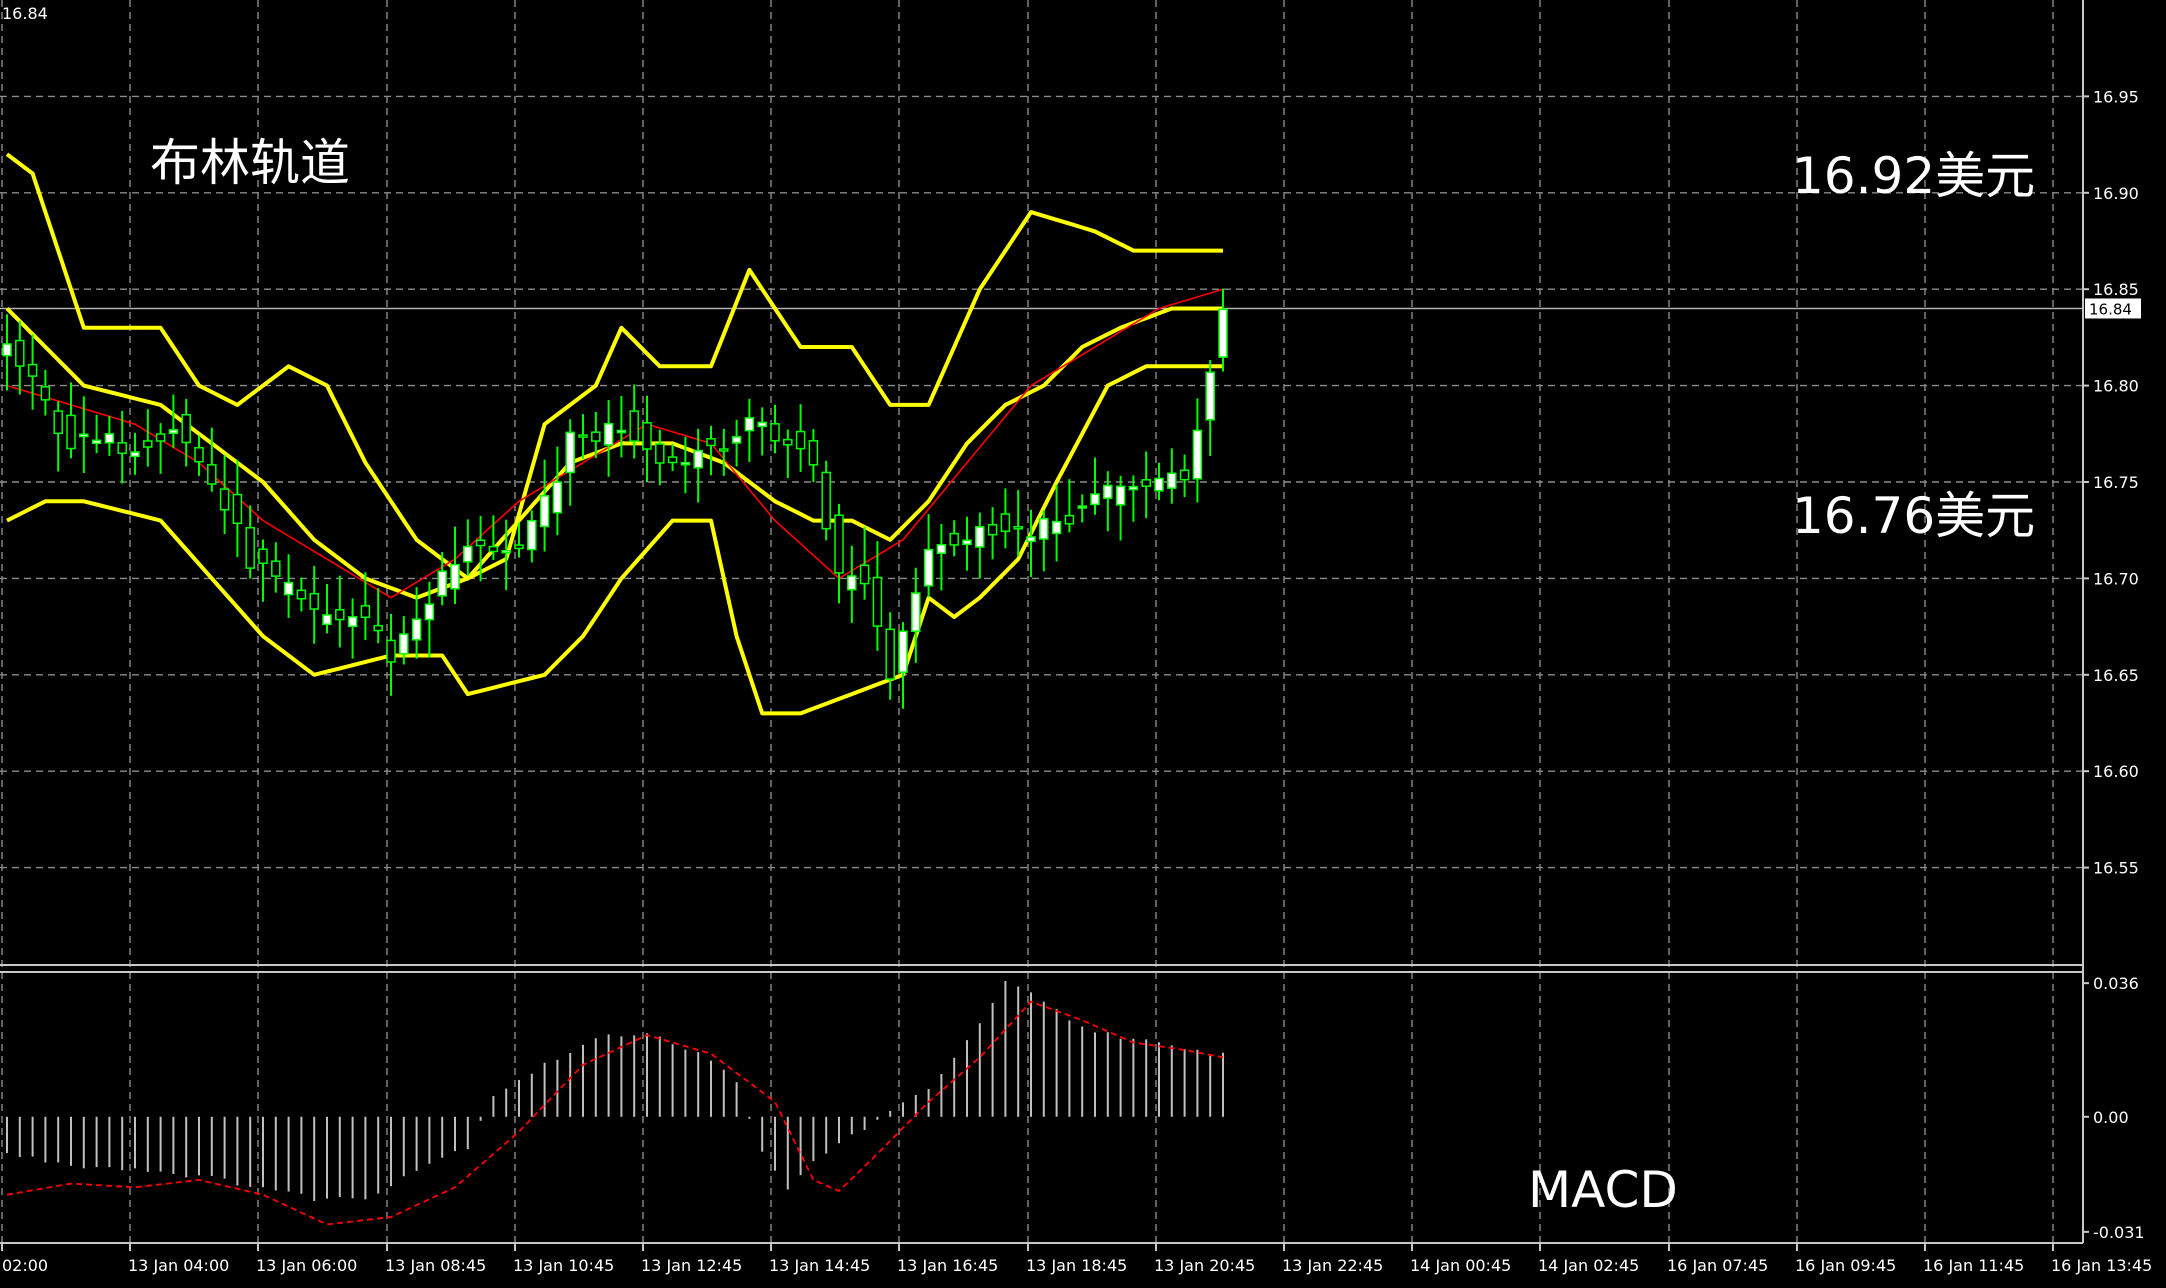  Describe the element at coordinates (1717, 1265) in the screenshot. I see `x-tick-label: 16 Jan 07:45` at that location.